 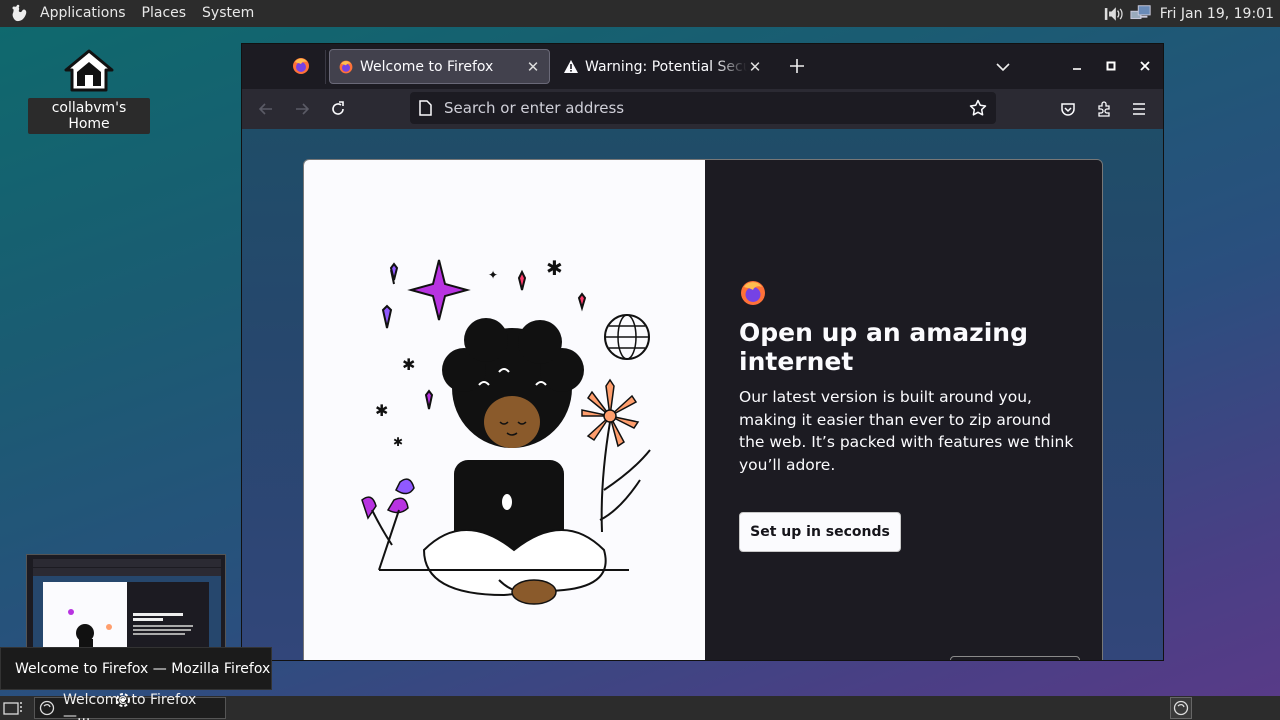 I want to click on firefox-view-icon, so click(x=301, y=66).